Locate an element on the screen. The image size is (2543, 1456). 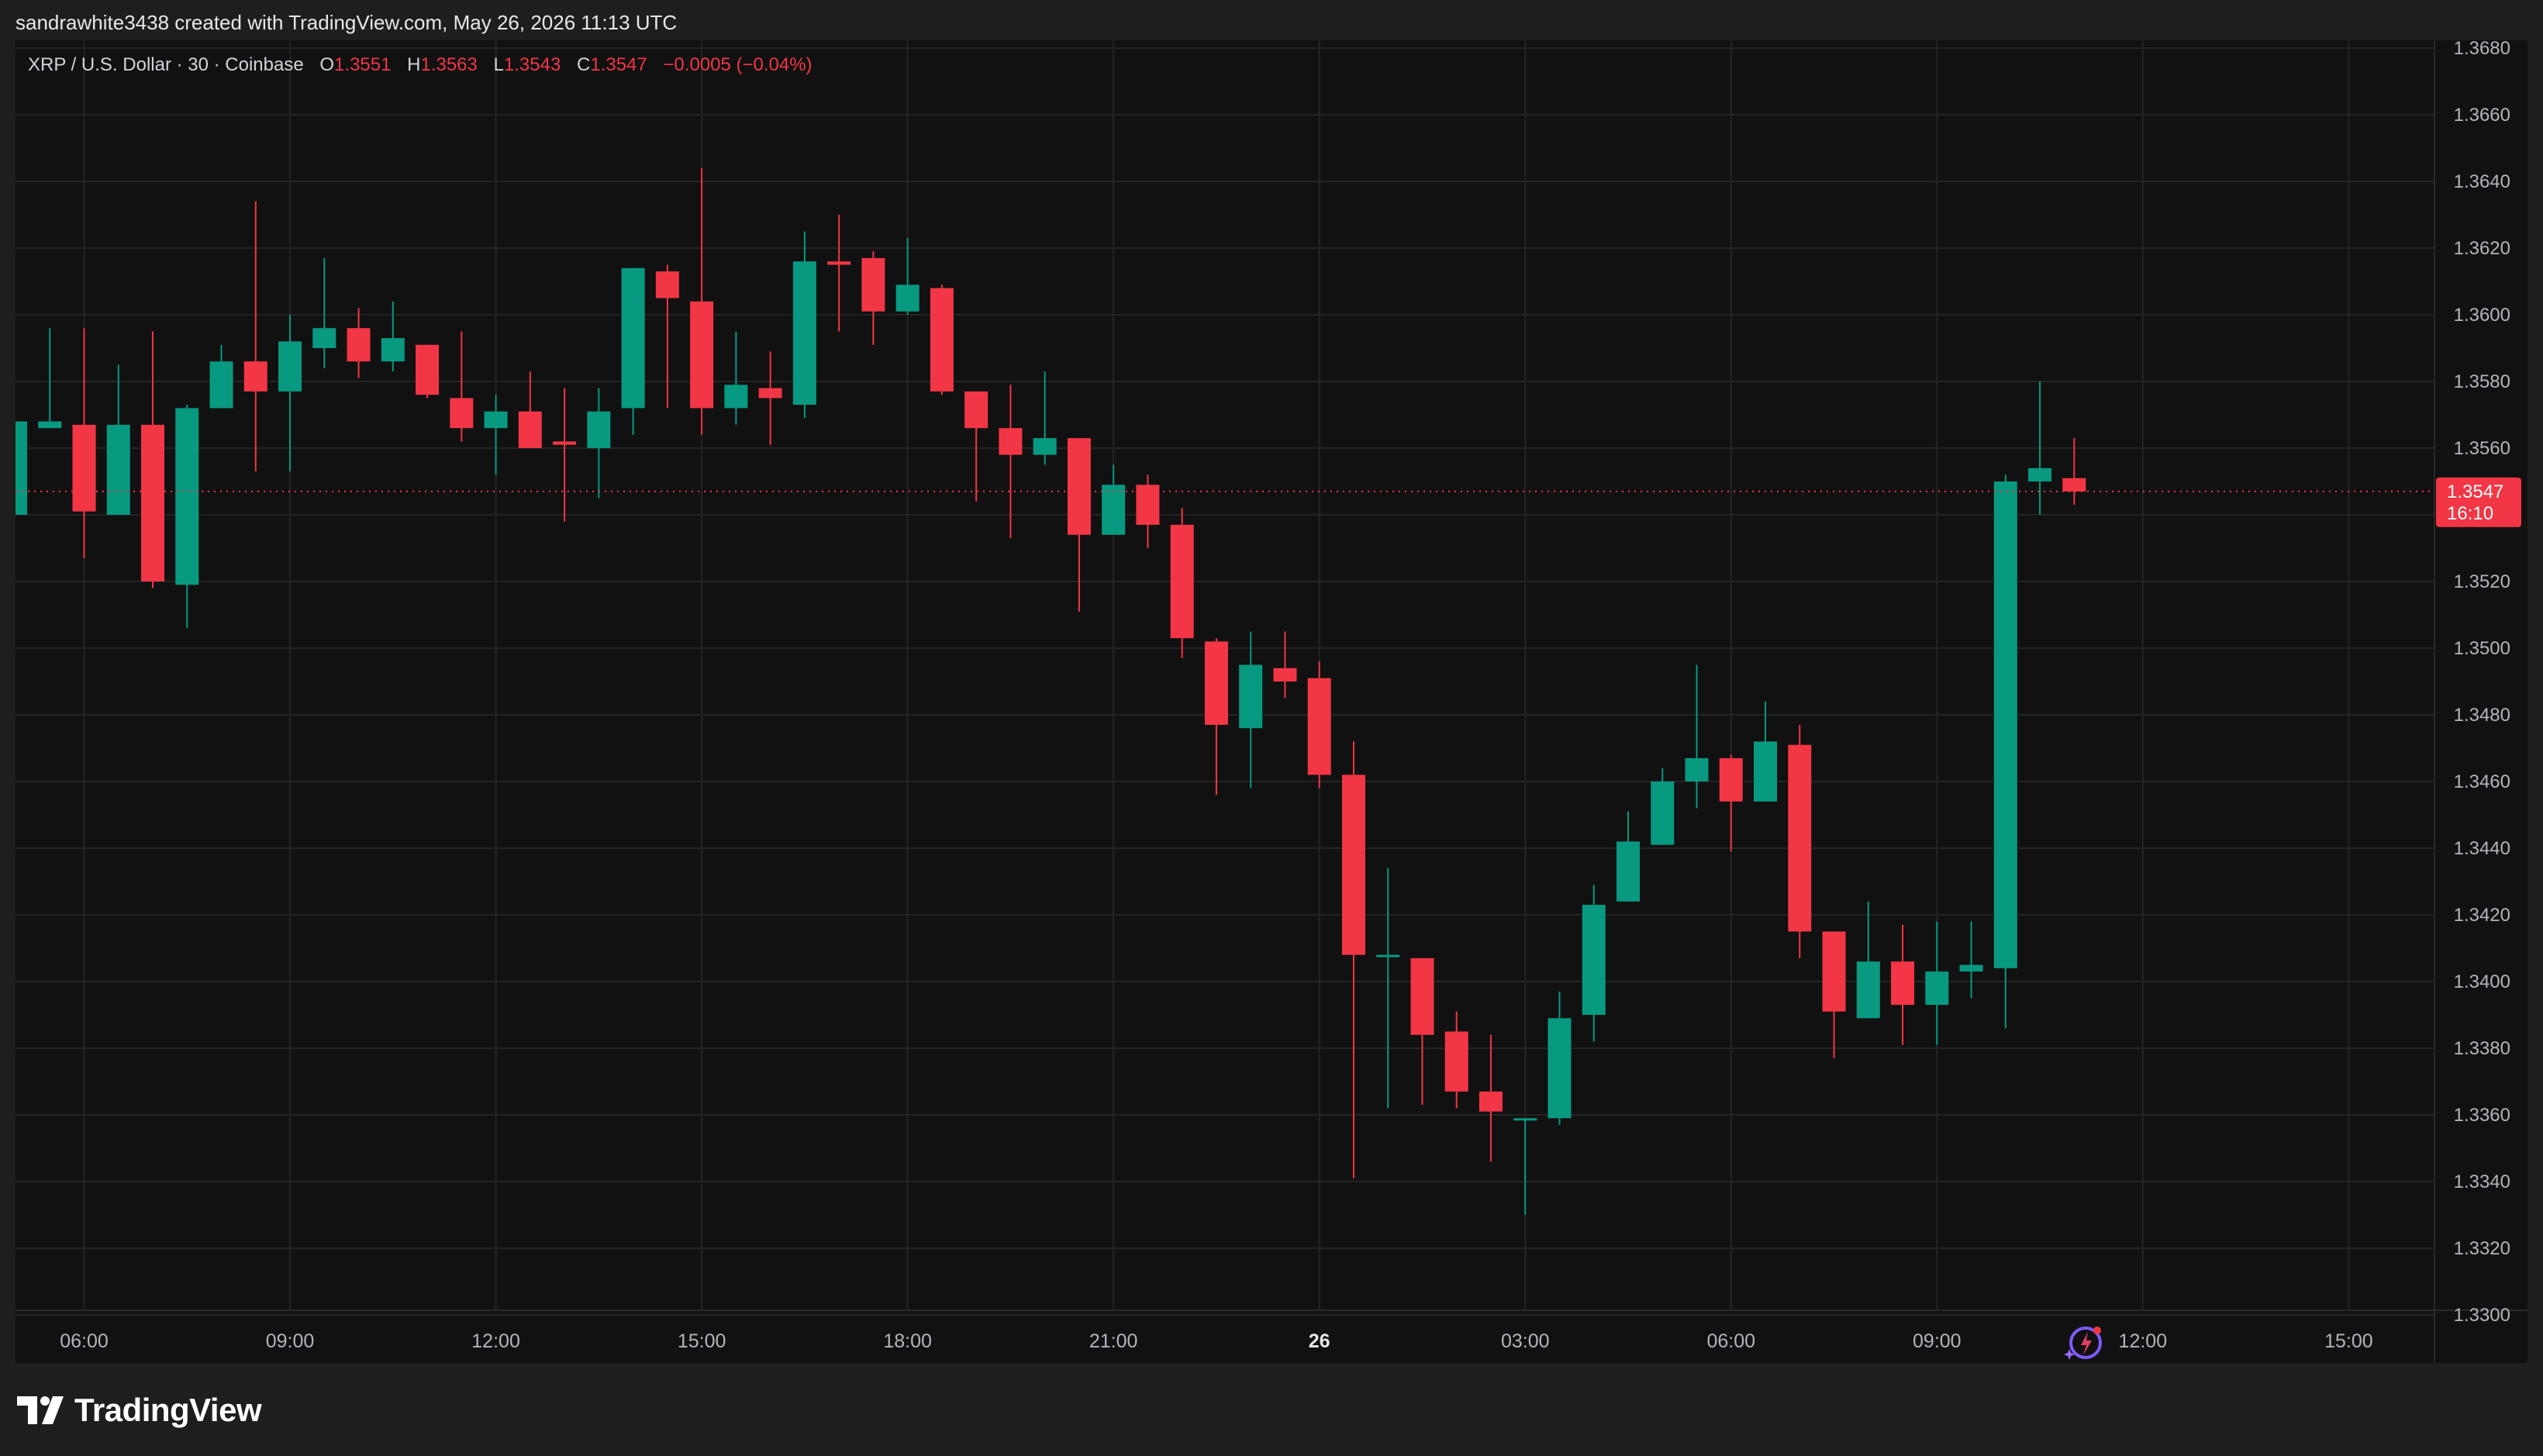
open-label: O is located at coordinates (327, 64).